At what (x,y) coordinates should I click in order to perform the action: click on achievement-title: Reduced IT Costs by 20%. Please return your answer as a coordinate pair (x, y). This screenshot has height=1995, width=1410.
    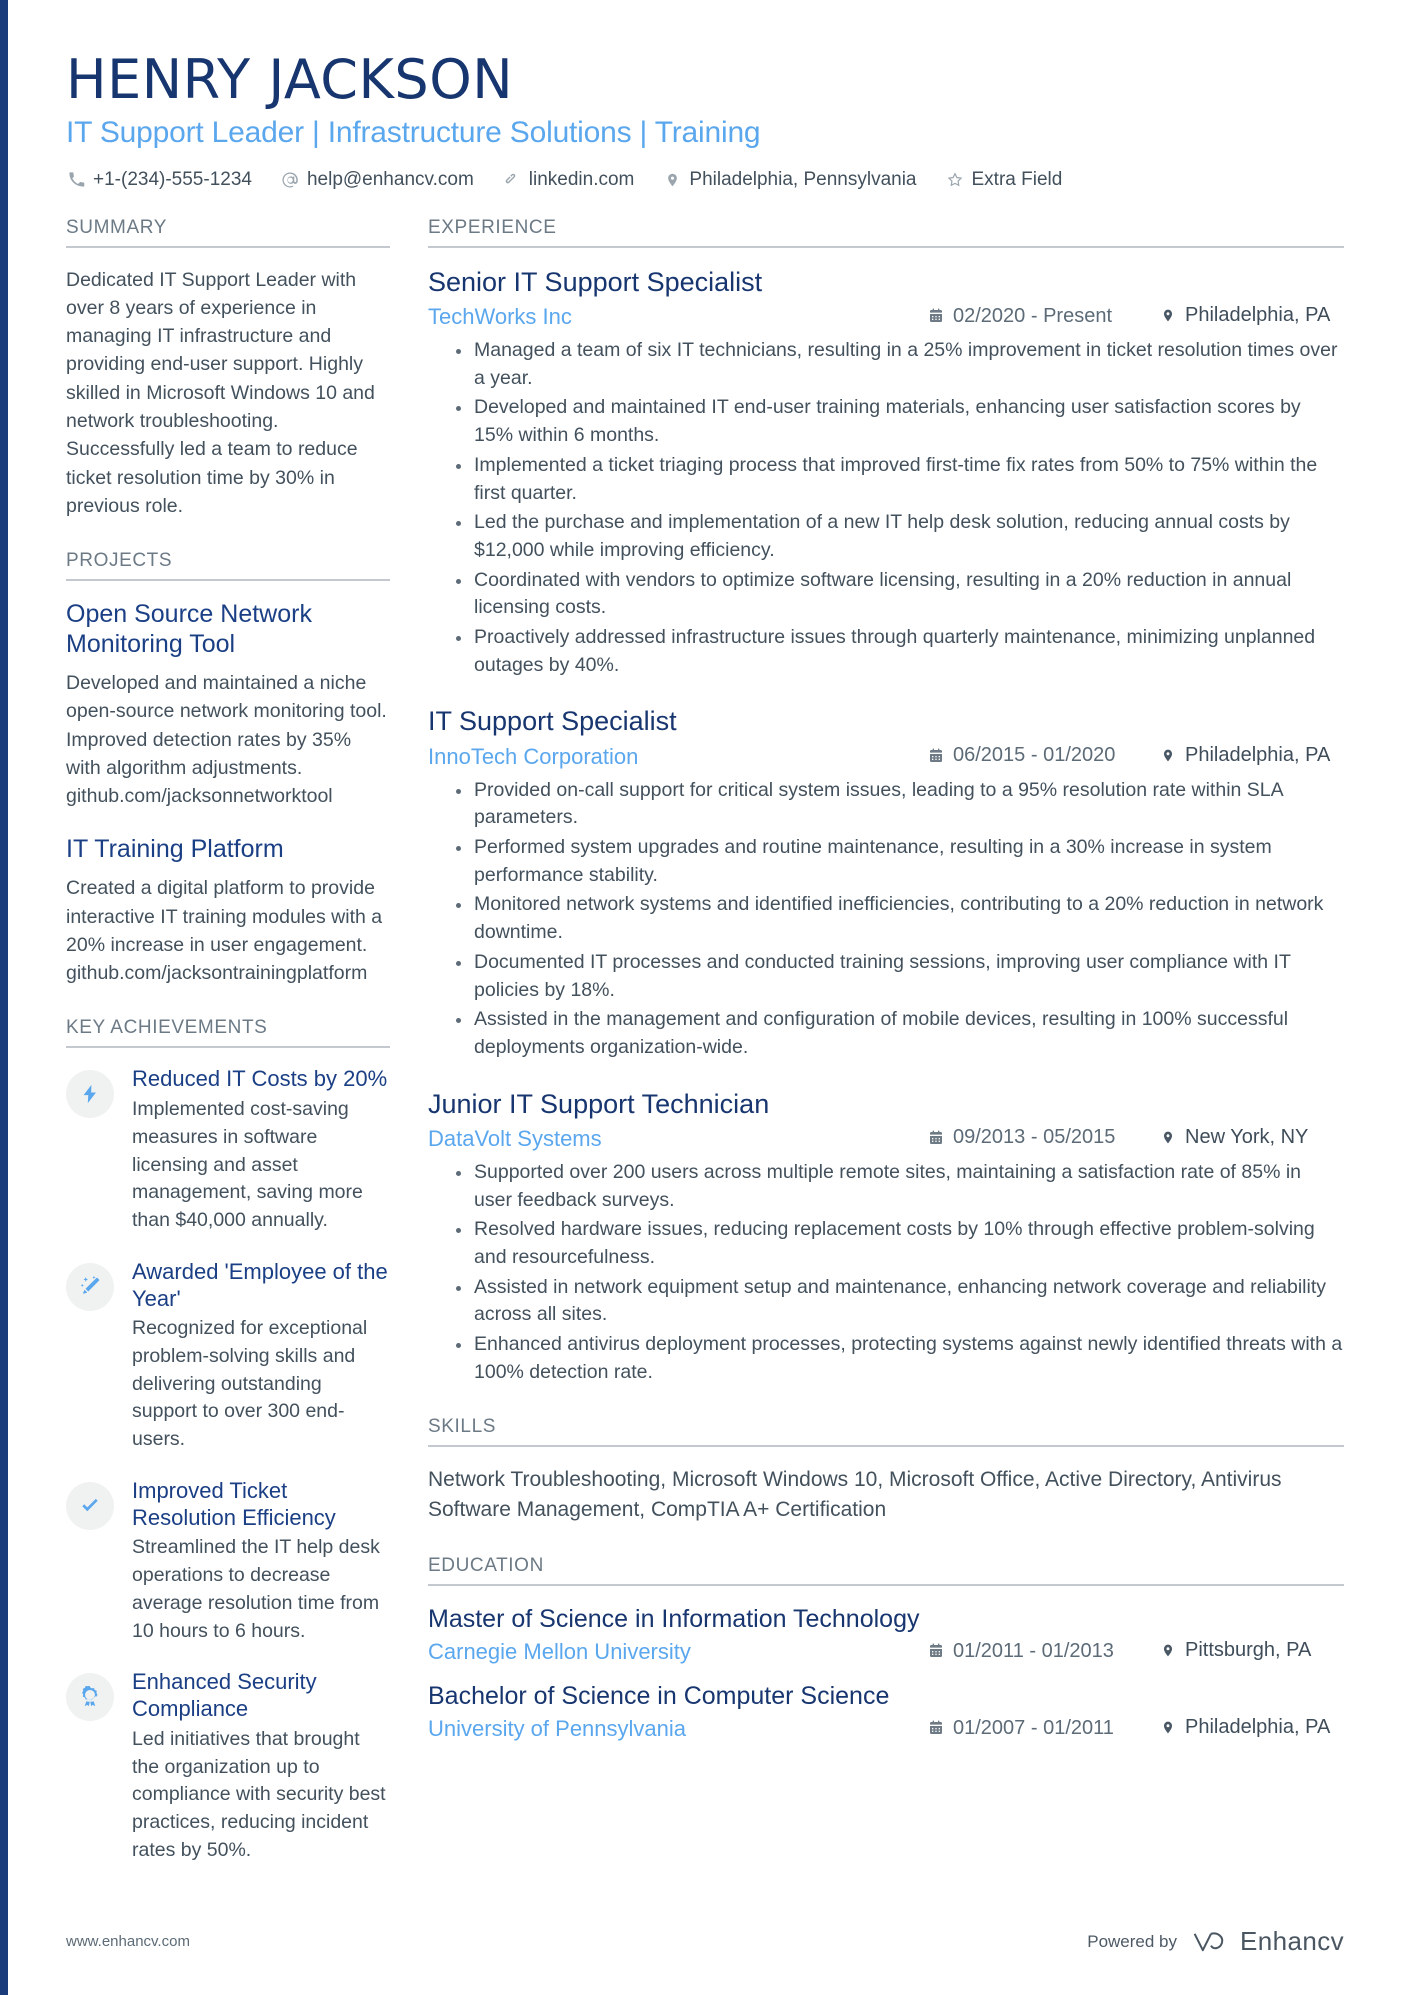
    Looking at the image, I should click on (260, 1079).